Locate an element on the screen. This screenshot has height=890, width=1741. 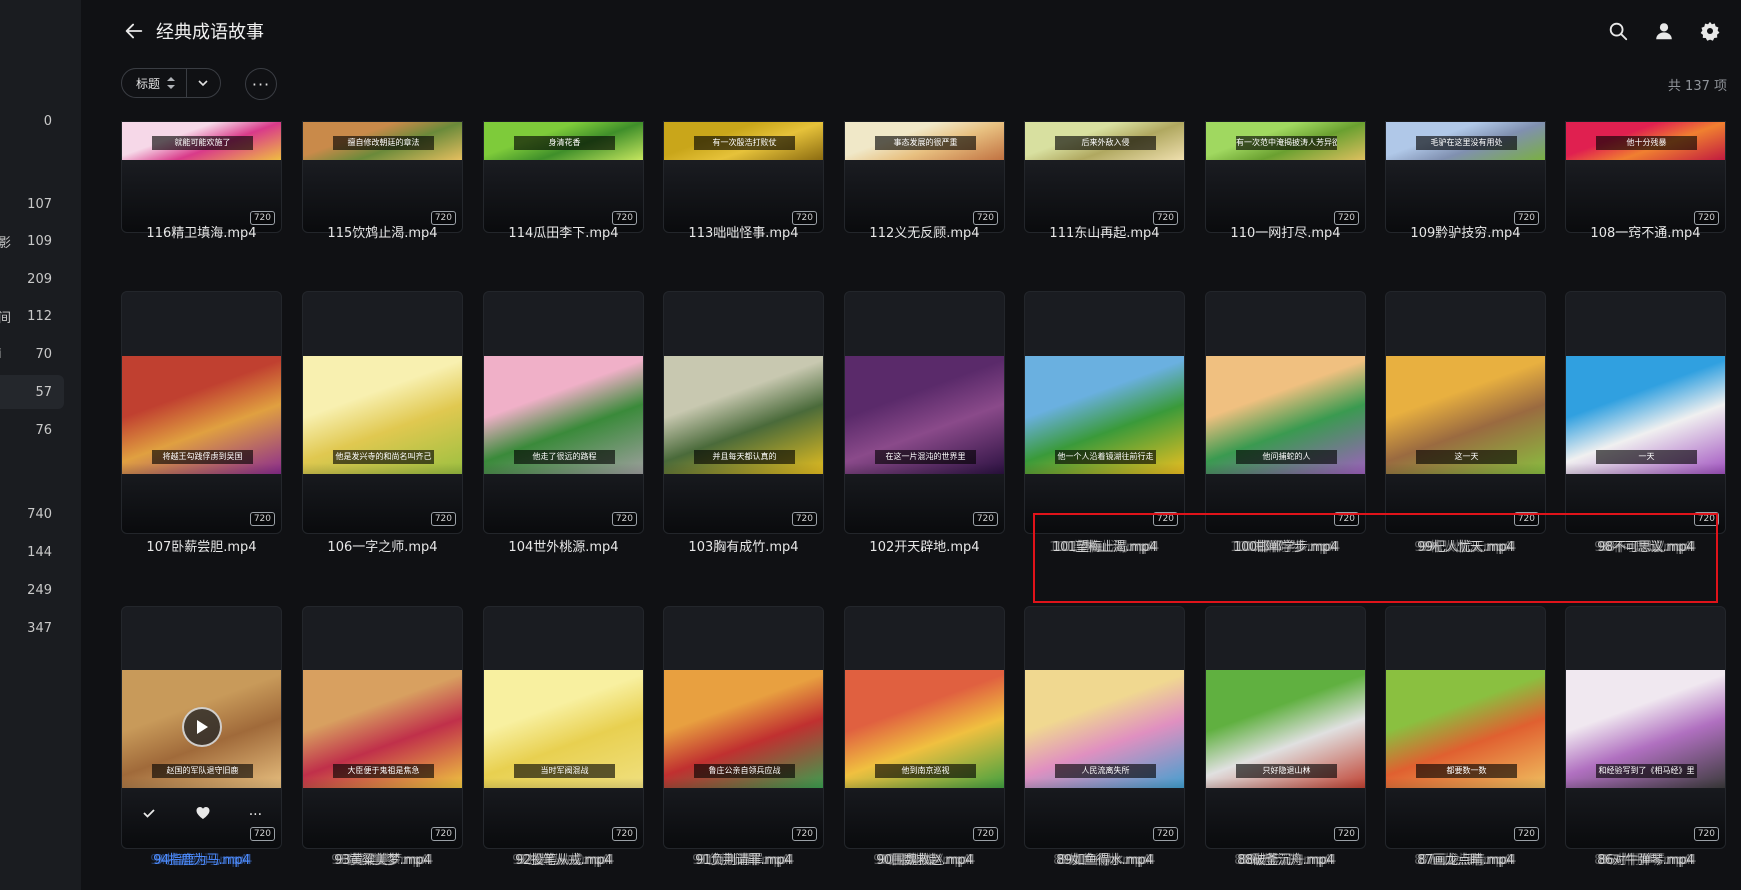
video-thumbnail: 事态发展的很严重 is located at coordinates (924, 141).